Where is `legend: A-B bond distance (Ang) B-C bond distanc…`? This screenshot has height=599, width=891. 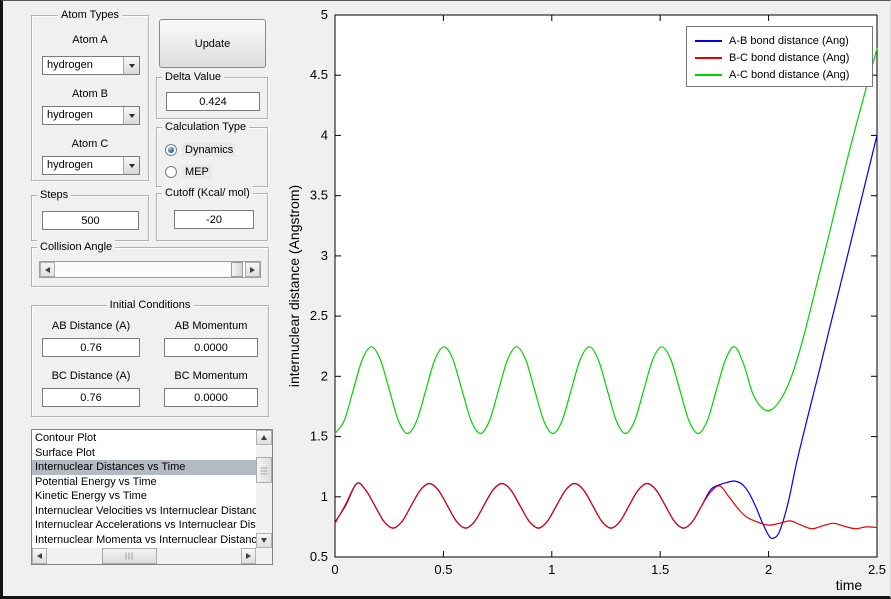
legend: A-B bond distance (Ang) B-C bond distanc… is located at coordinates (779, 56).